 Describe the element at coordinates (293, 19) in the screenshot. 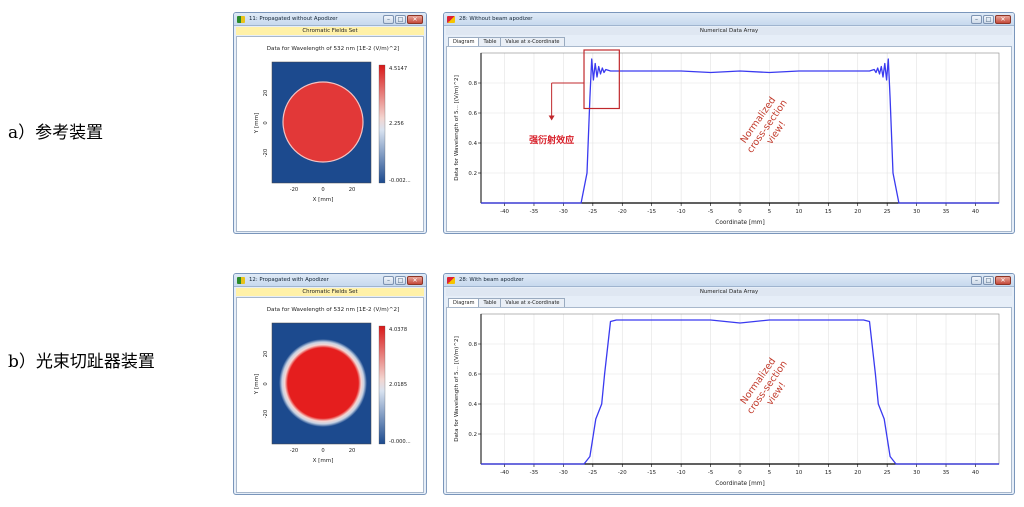

I see `window-title: 11: Propagated without Apodizer` at that location.